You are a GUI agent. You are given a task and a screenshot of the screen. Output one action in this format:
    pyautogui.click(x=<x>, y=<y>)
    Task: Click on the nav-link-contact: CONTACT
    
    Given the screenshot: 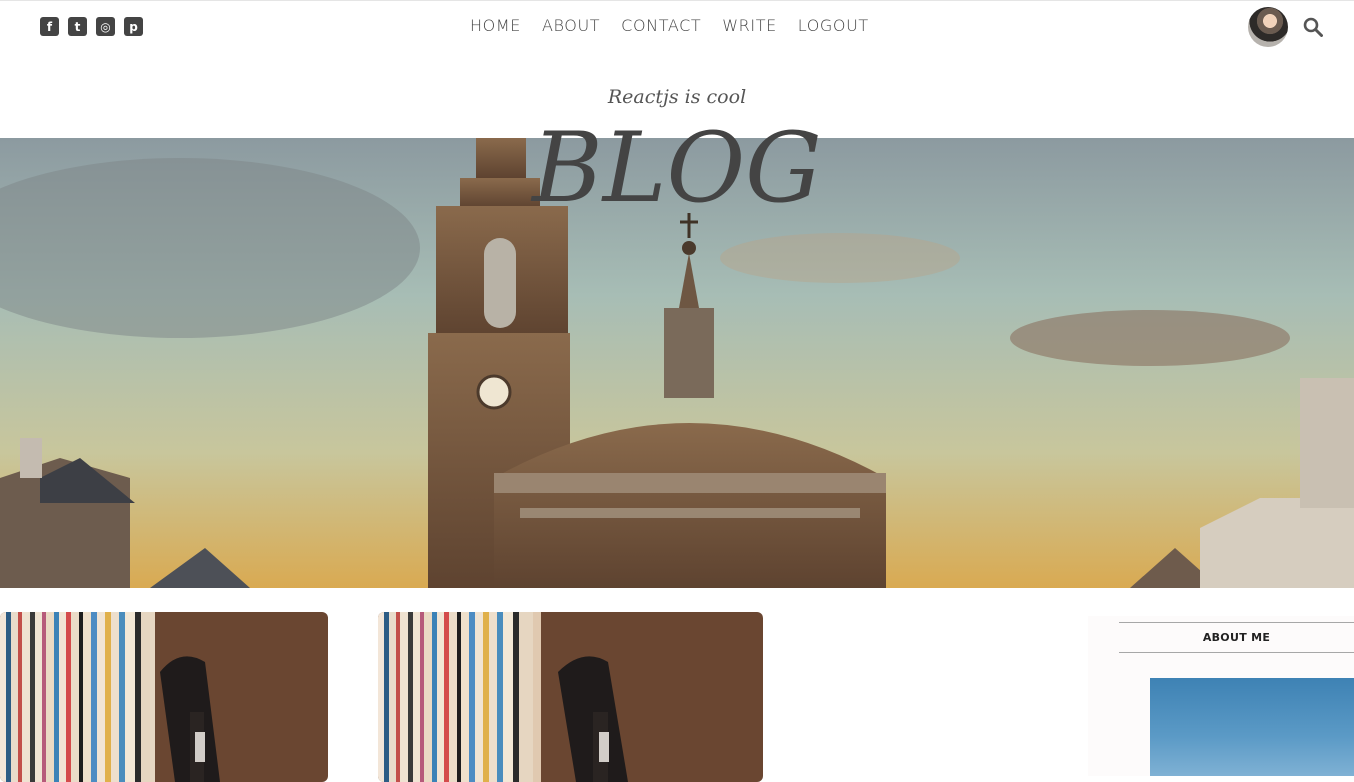 What is the action you would take?
    pyautogui.click(x=661, y=25)
    